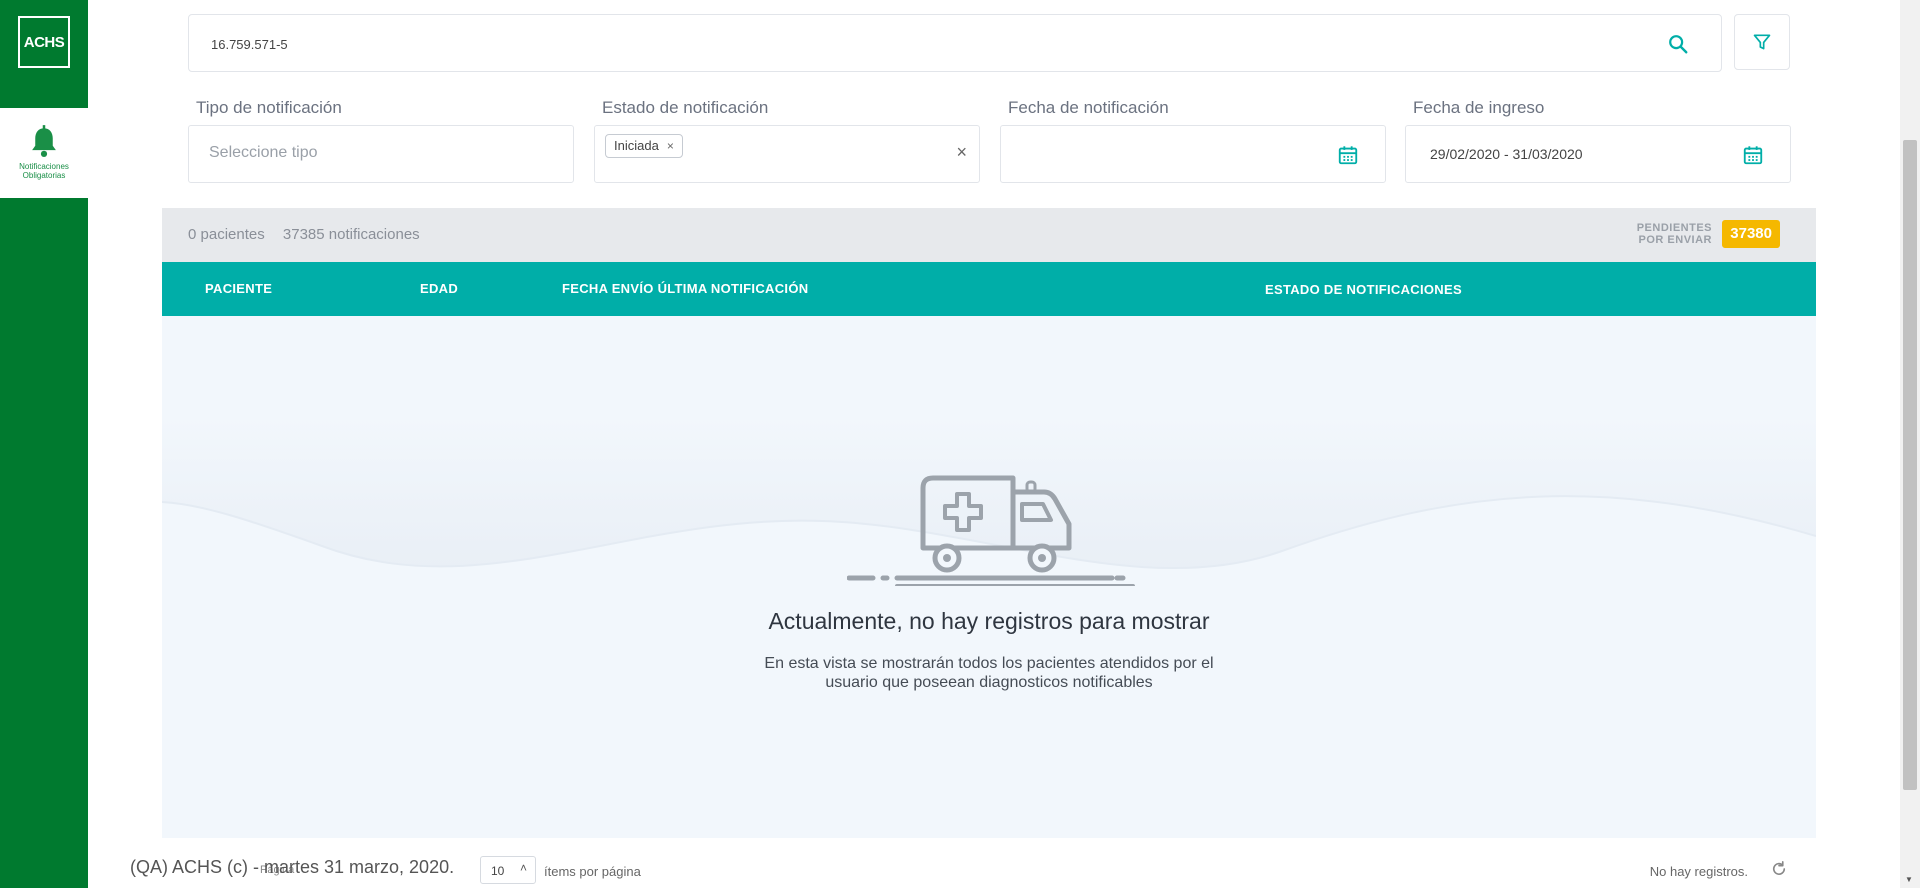  What do you see at coordinates (351, 234) in the screenshot?
I see `notificaciones-count: 37385 notificaciones` at bounding box center [351, 234].